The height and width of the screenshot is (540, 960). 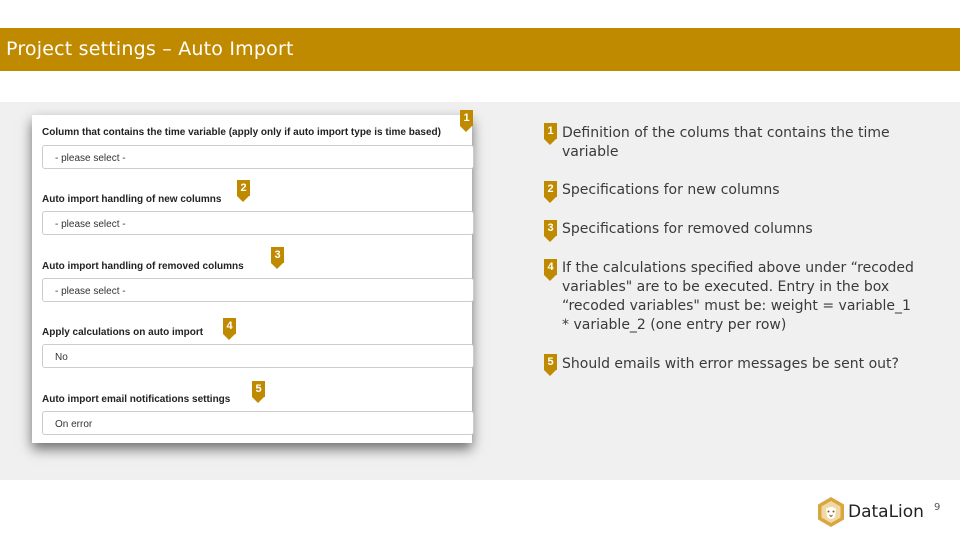 I want to click on title-bar: Project settings – Auto Import, so click(x=480, y=49).